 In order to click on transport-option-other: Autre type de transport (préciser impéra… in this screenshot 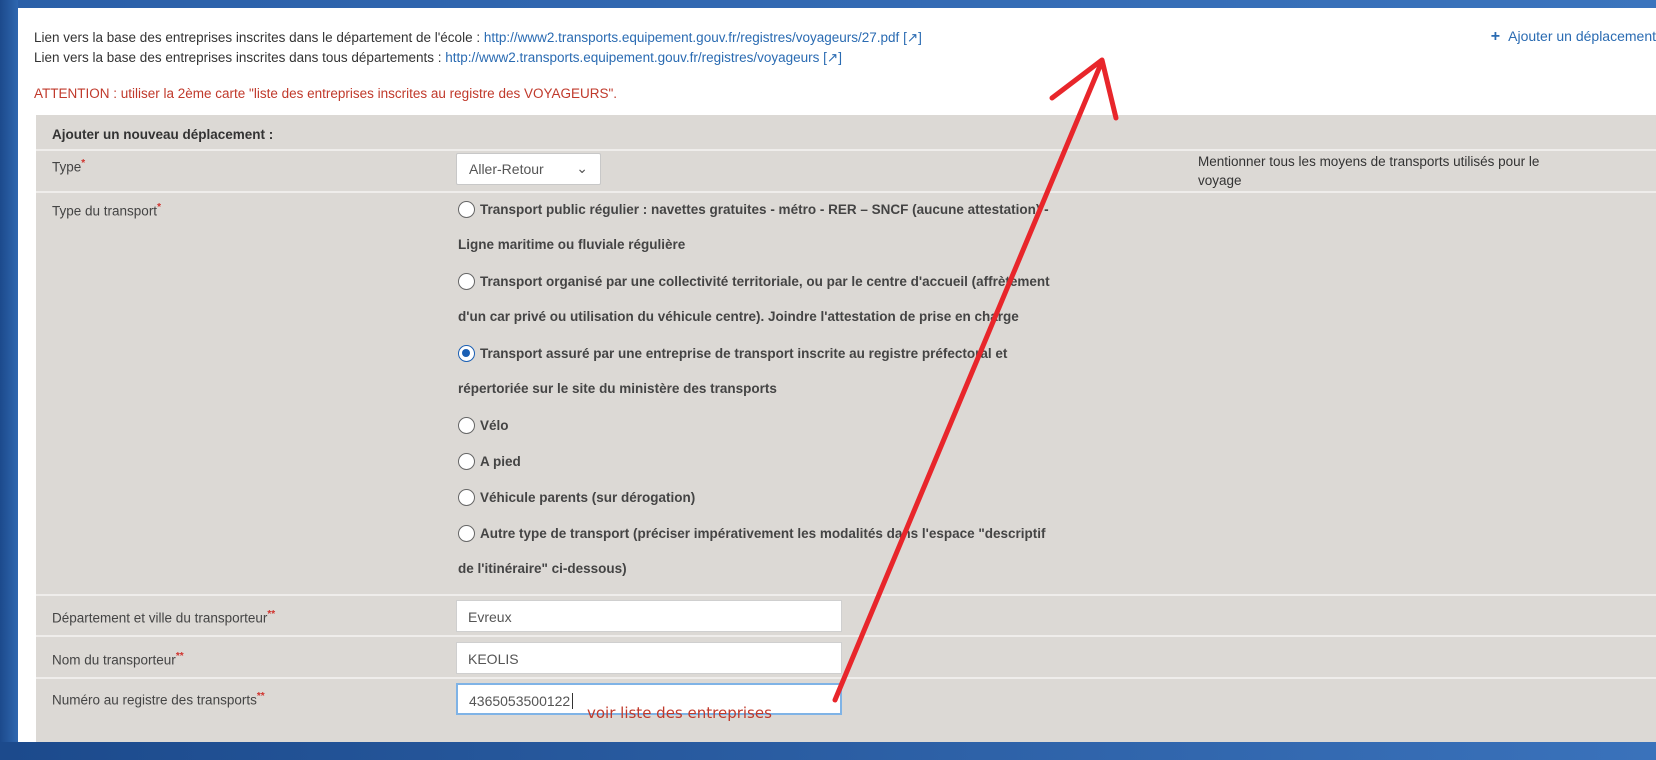, I will do `click(752, 533)`.